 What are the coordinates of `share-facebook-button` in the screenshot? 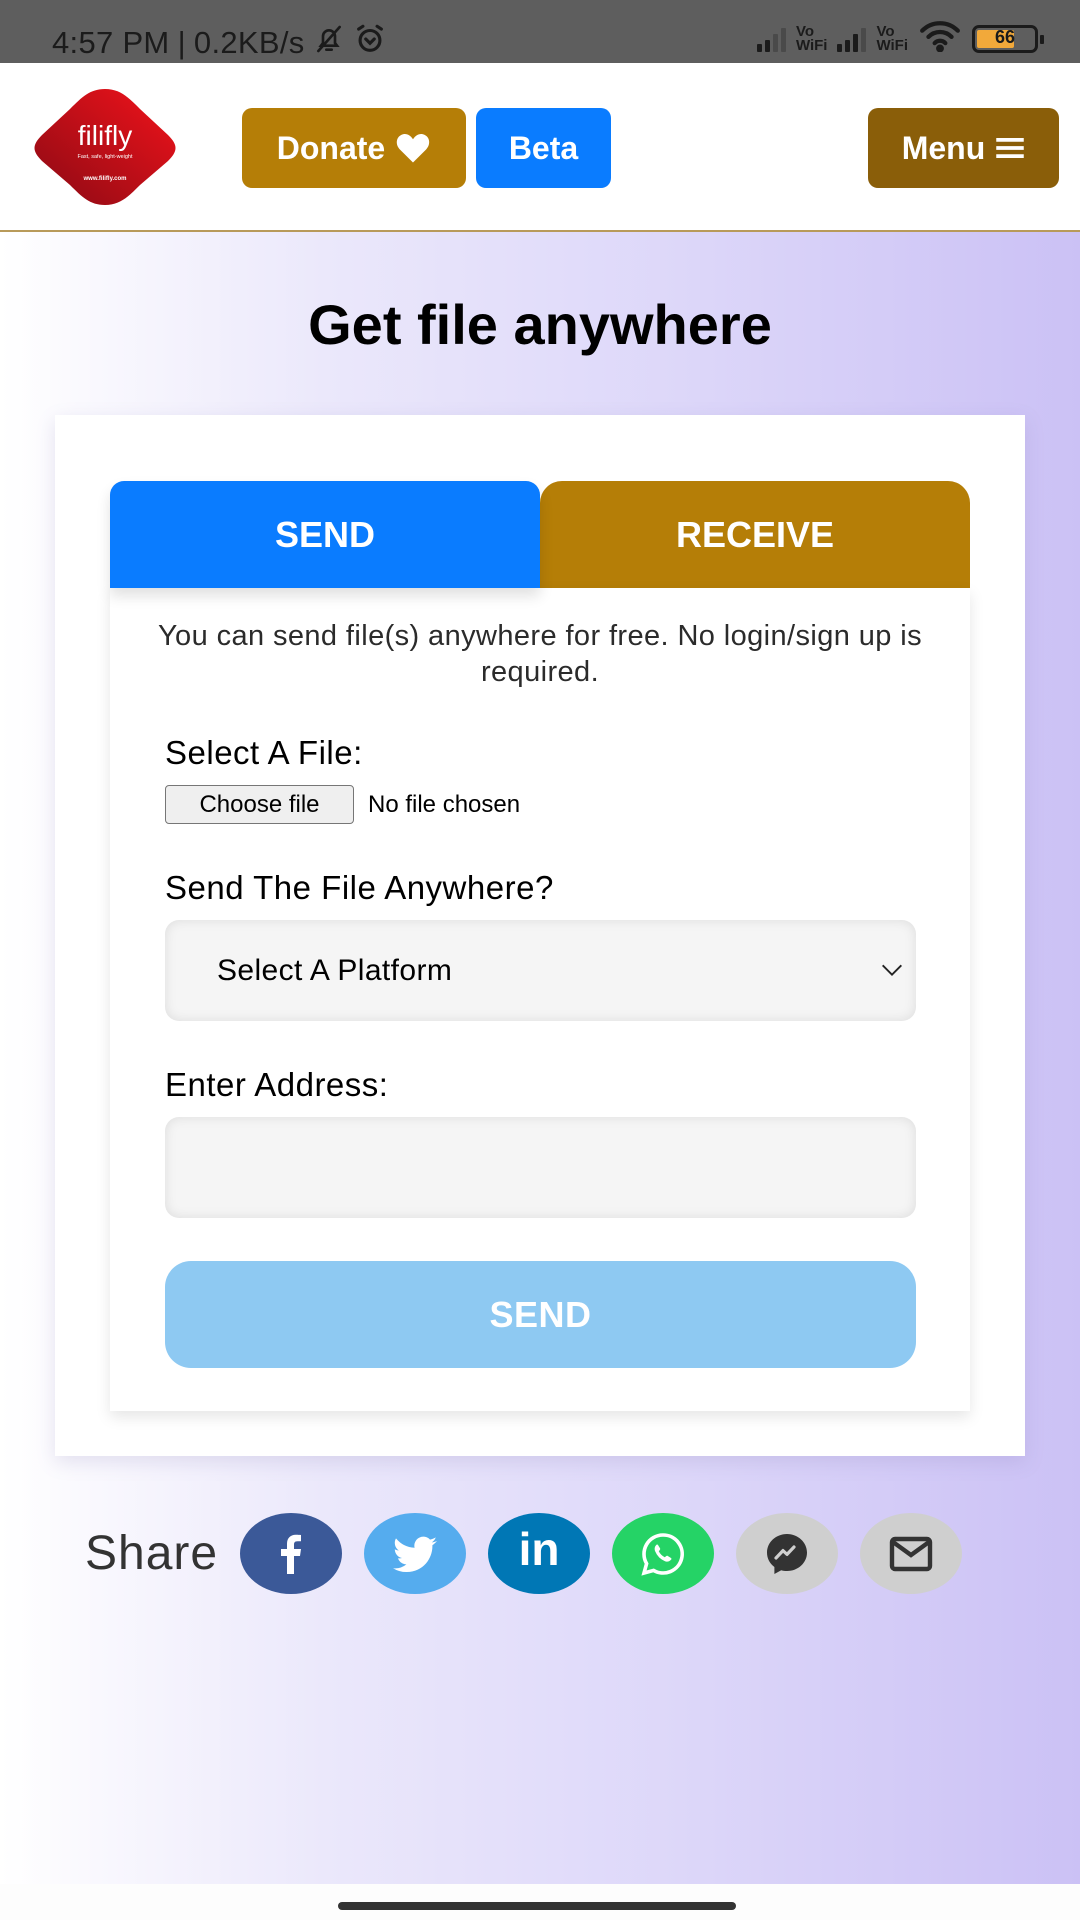 It's located at (291, 1553).